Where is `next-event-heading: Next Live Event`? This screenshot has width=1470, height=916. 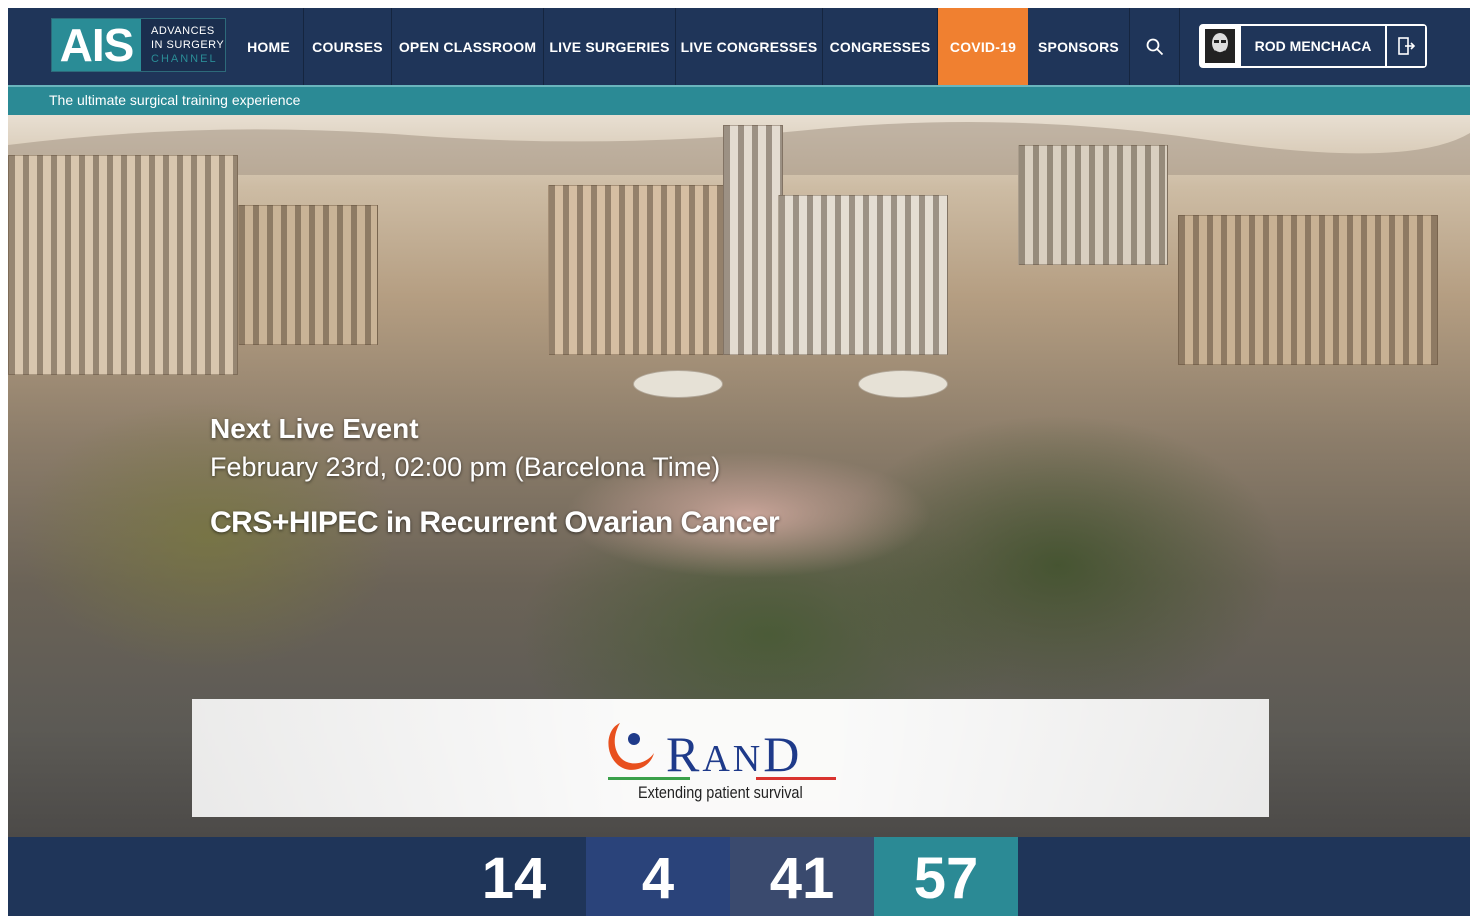 next-event-heading: Next Live Event is located at coordinates (314, 428).